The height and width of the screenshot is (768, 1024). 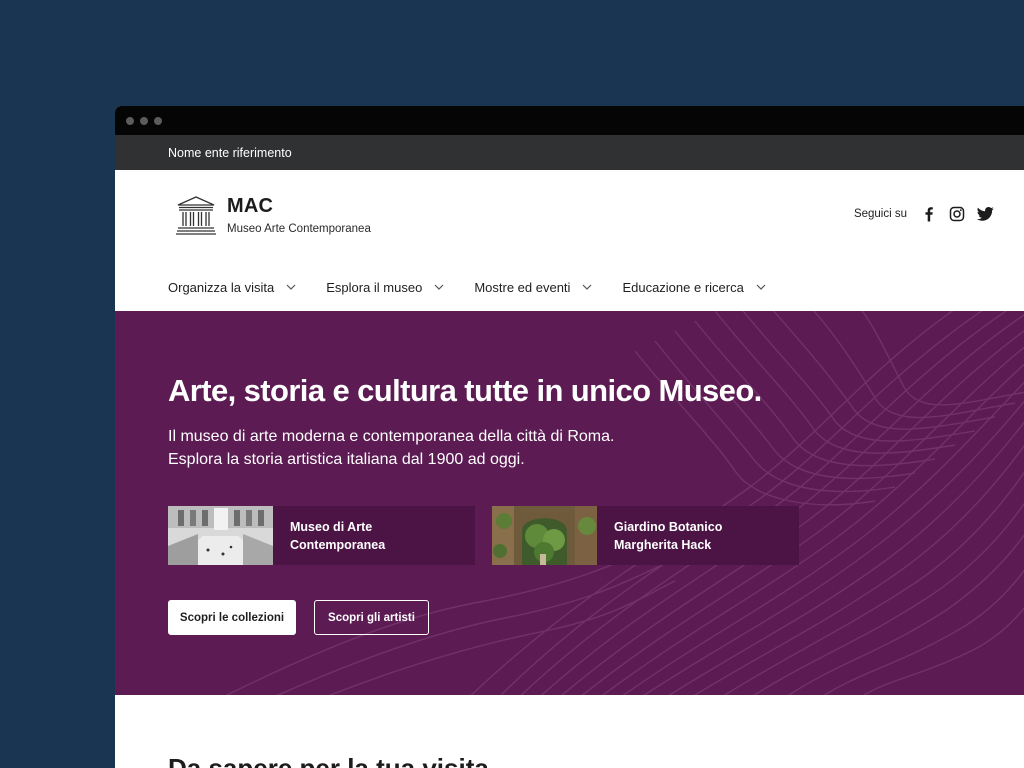 I want to click on section-title: Da sapere per la tua visita, so click(x=328, y=760).